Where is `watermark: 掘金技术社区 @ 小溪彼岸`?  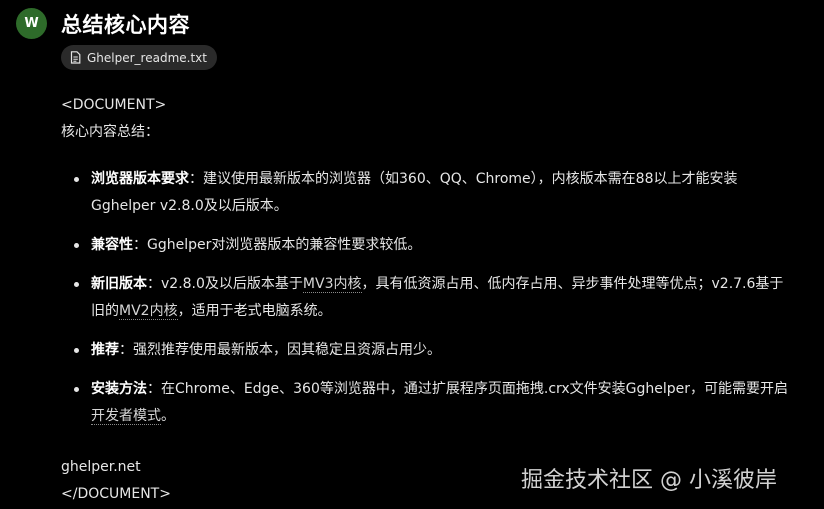 watermark: 掘金技术社区 @ 小溪彼岸 is located at coordinates (649, 480).